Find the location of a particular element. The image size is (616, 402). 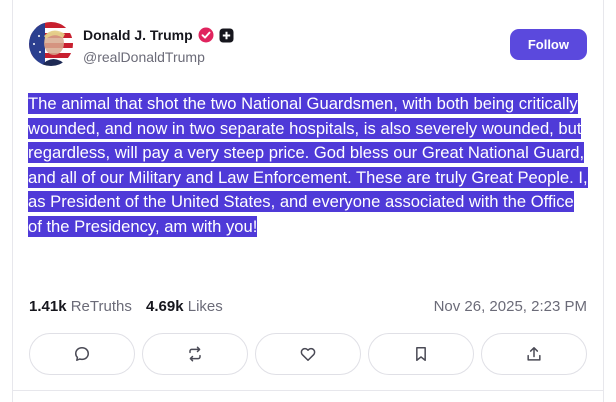

like-button is located at coordinates (308, 354).